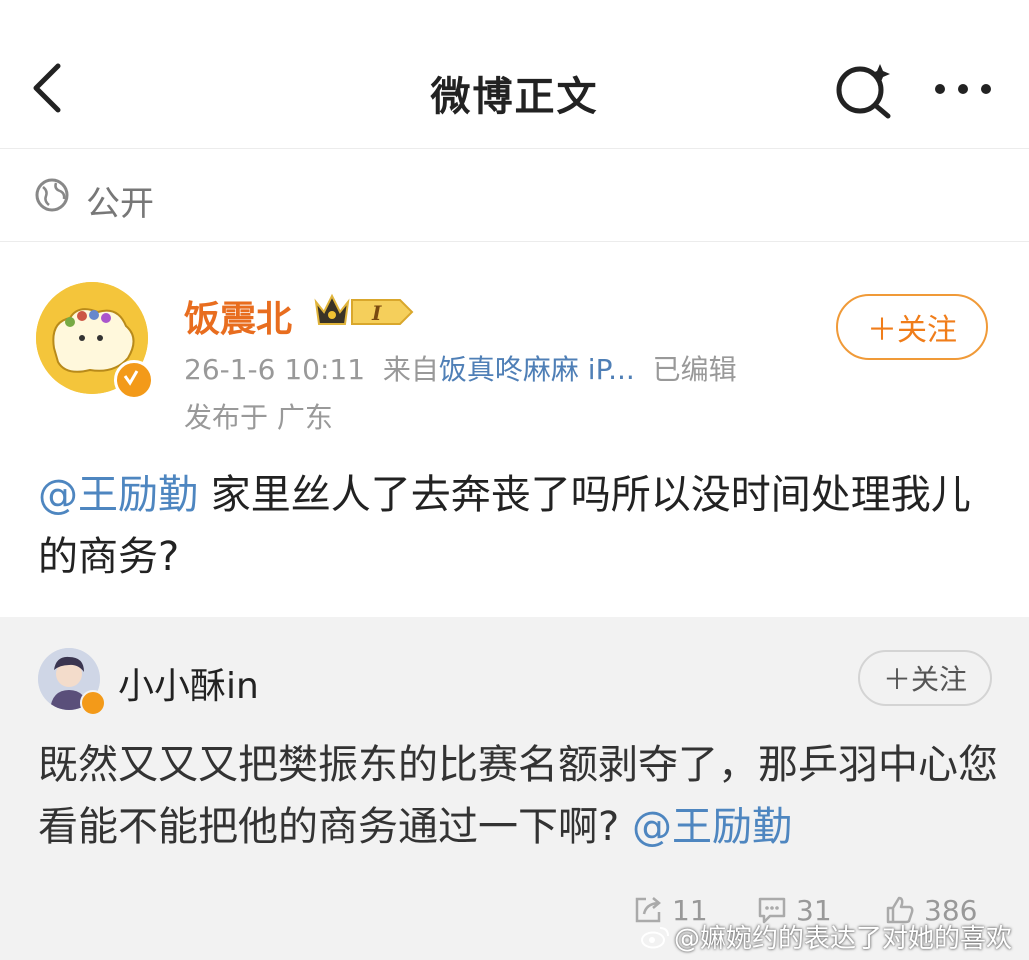 This screenshot has width=1029, height=960. I want to click on repost-body: 既然又又又把樊振东的比赛名额剥夺了，那乒羽中心您看能不能把他的商务通过一下啊?, so click(518, 796).